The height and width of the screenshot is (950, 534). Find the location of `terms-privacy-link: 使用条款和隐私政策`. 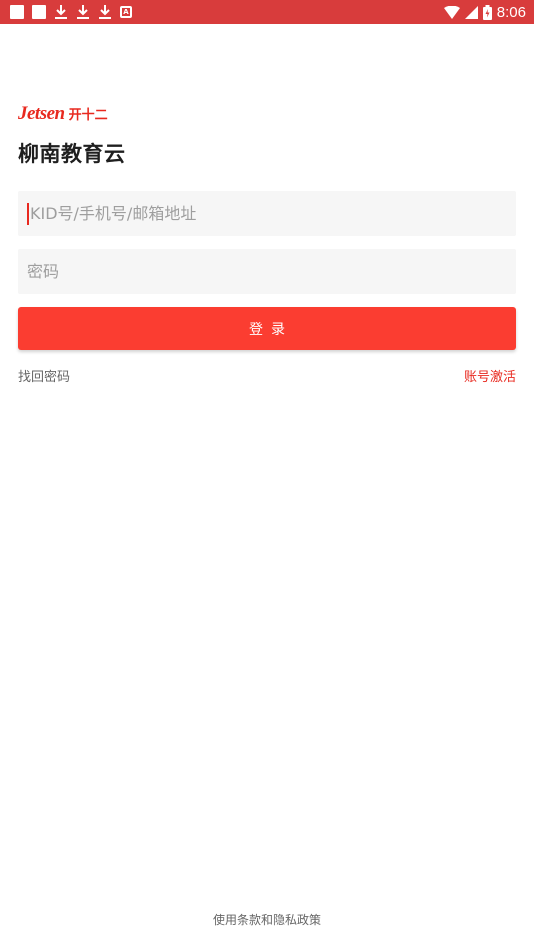

terms-privacy-link: 使用条款和隐私政策 is located at coordinates (267, 919).